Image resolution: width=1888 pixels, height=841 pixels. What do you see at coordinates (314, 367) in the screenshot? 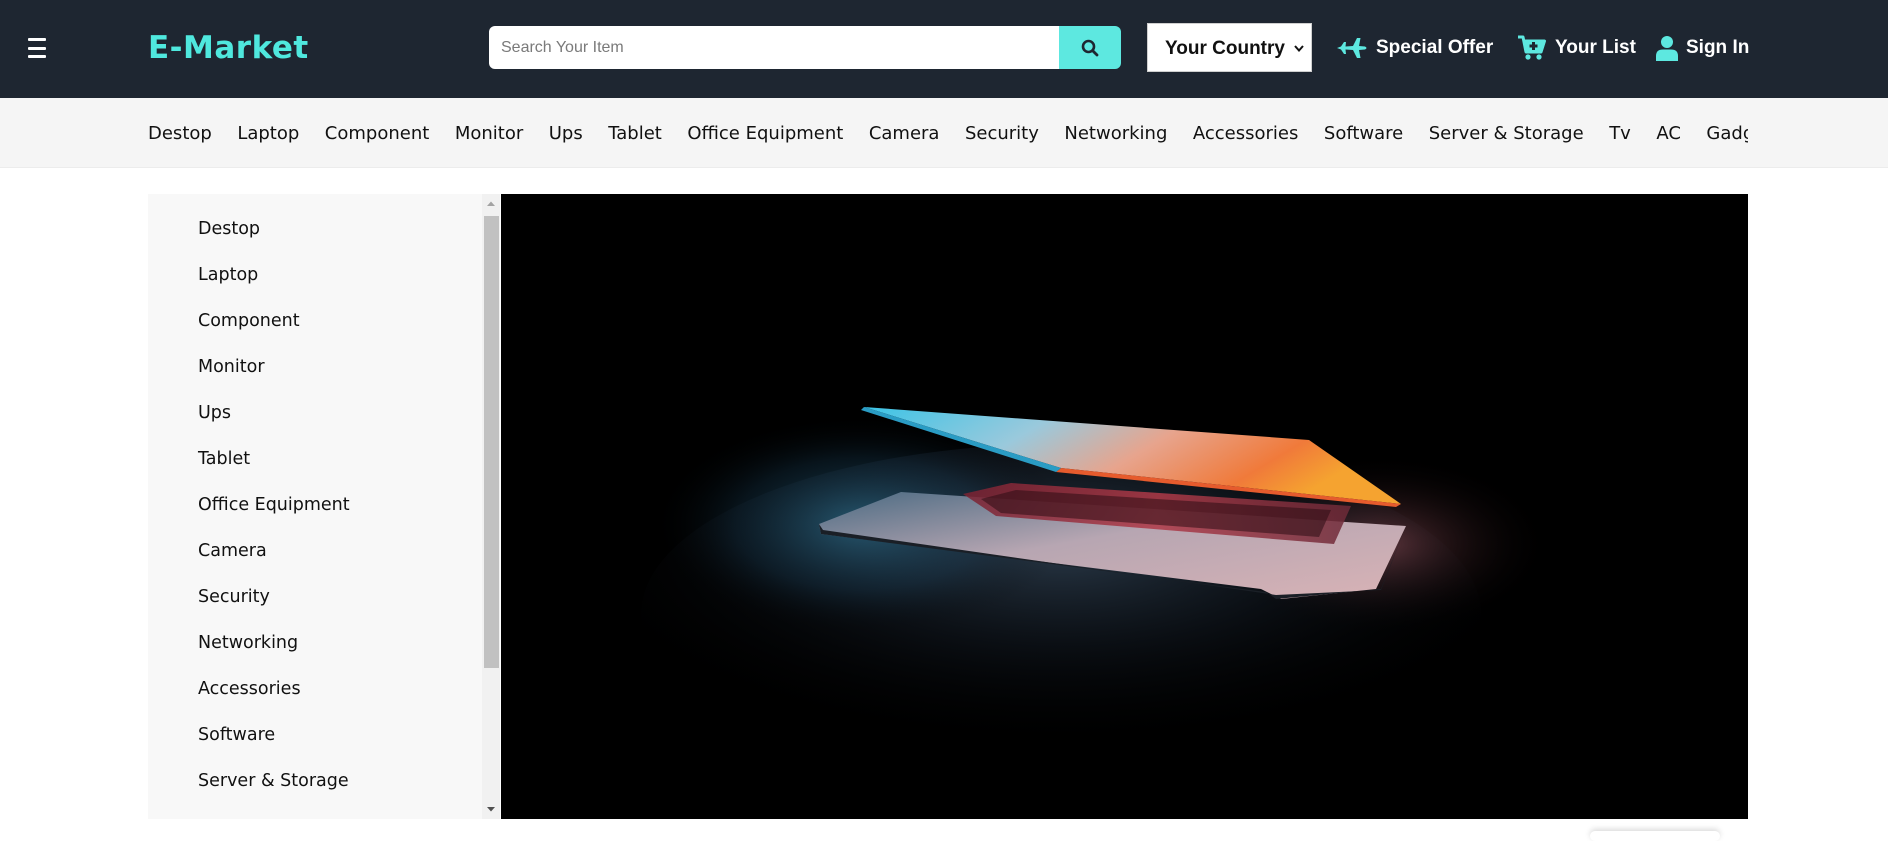
I see `sidebar-item: Monitor` at bounding box center [314, 367].